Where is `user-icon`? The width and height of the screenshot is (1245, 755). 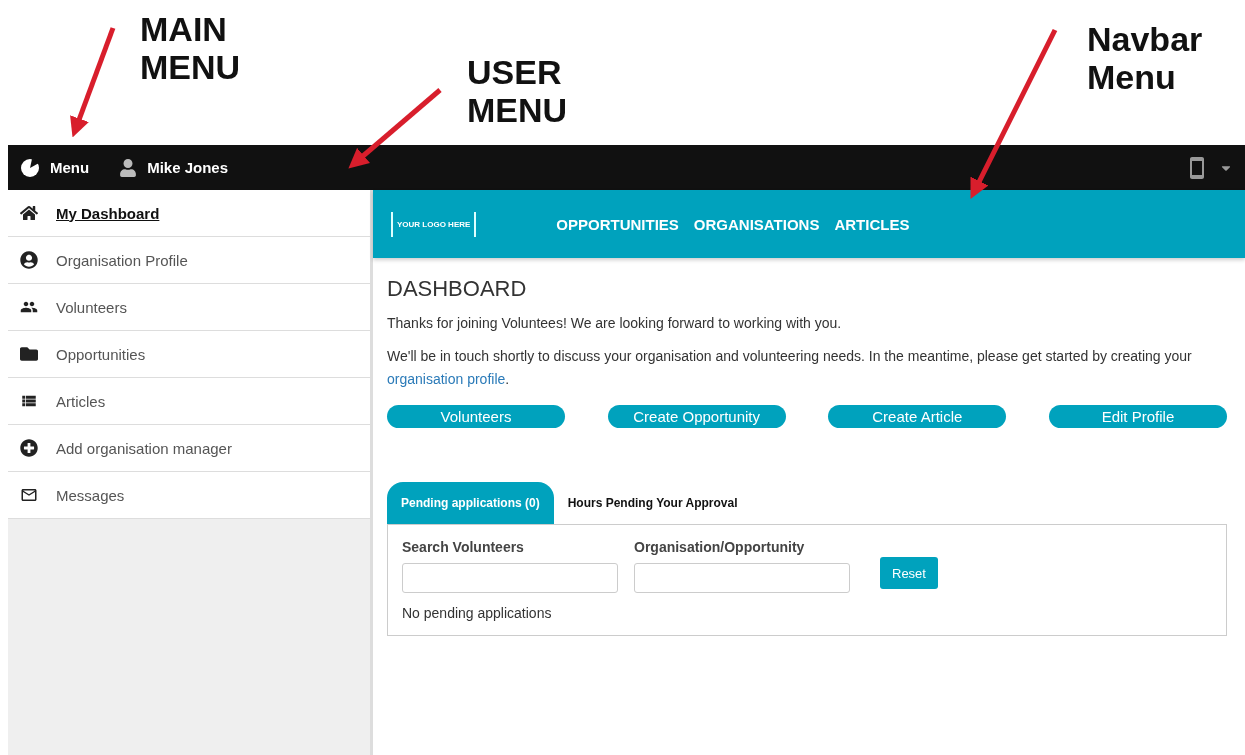
user-icon is located at coordinates (128, 167).